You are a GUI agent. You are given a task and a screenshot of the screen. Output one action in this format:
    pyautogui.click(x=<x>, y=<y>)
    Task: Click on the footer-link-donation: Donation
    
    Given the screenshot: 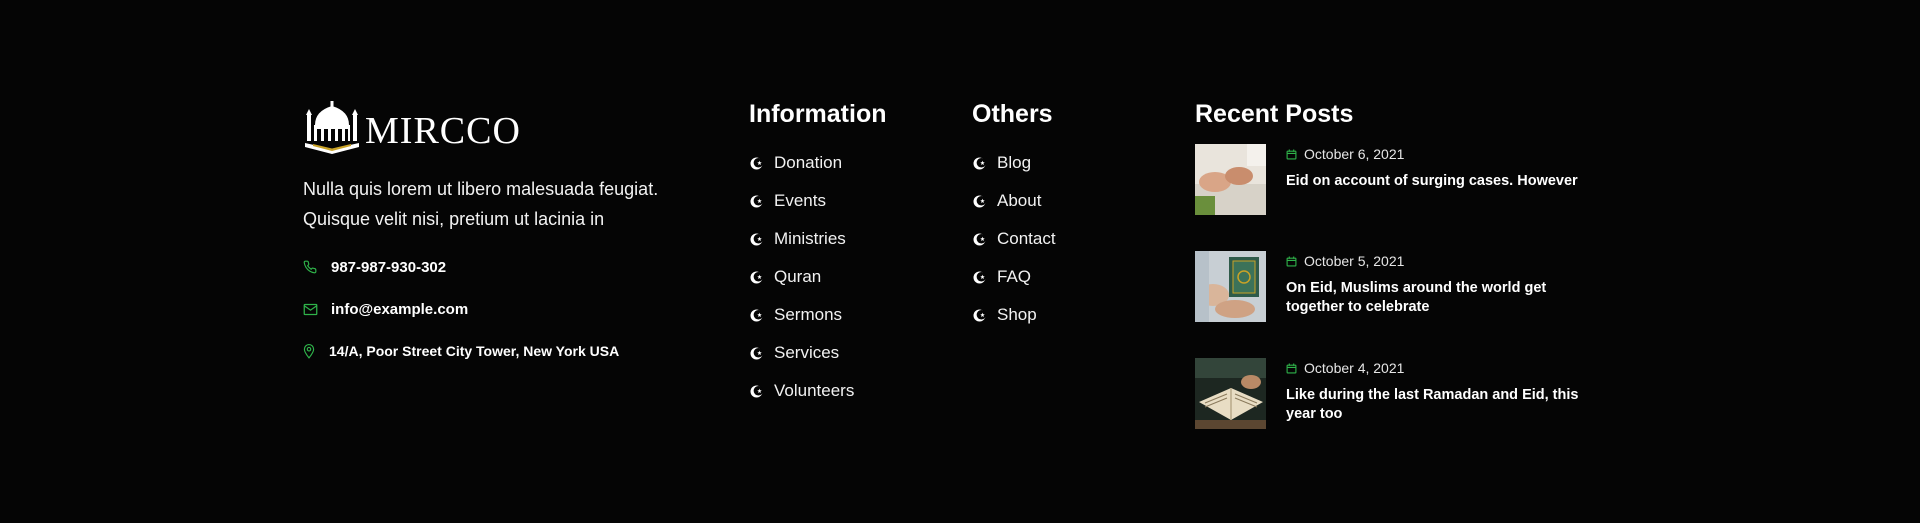 What is the action you would take?
    pyautogui.click(x=818, y=163)
    